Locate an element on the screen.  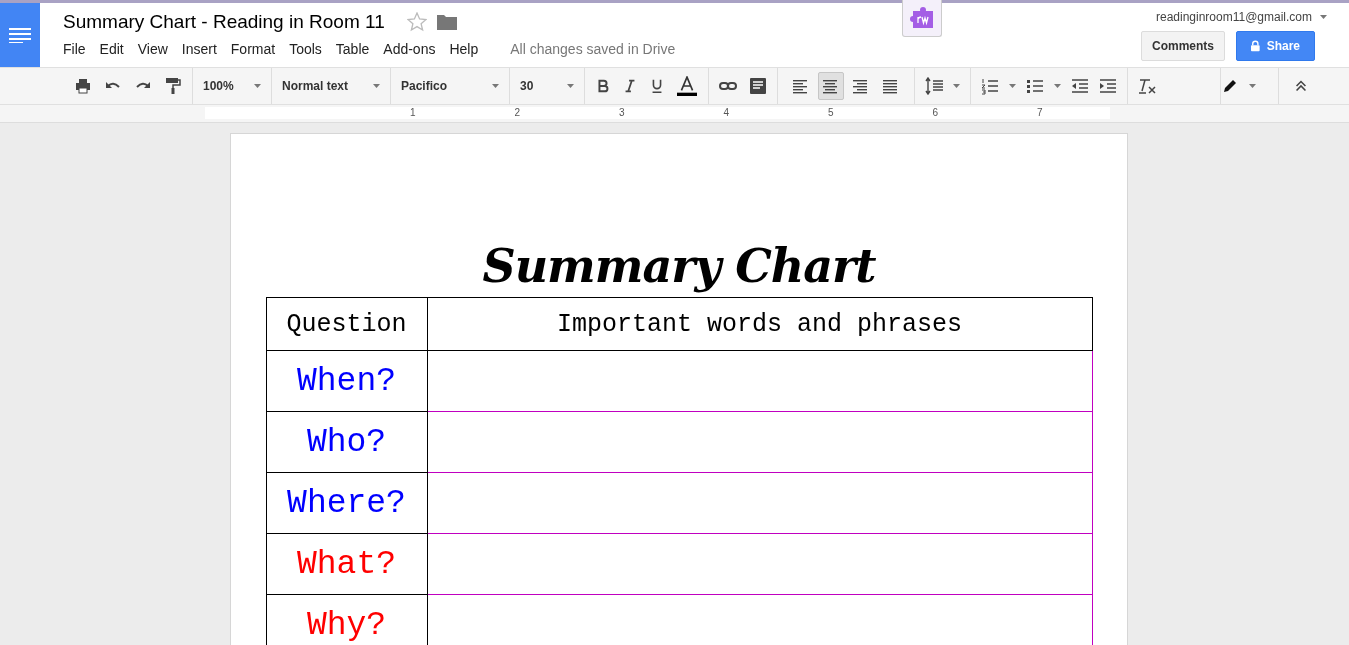
account-email: readinginroom11@gmail.com is located at coordinates (1233, 17).